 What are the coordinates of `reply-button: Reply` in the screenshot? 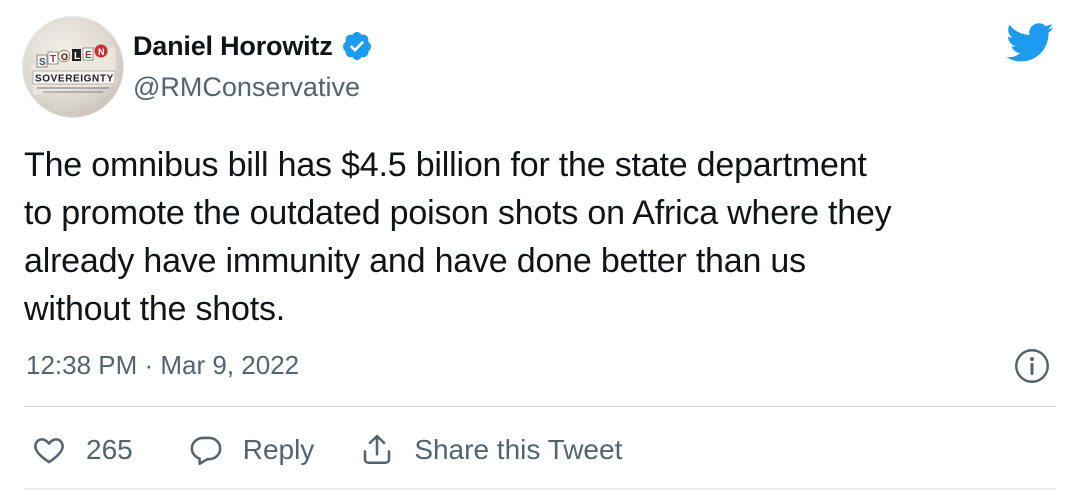 It's located at (252, 450).